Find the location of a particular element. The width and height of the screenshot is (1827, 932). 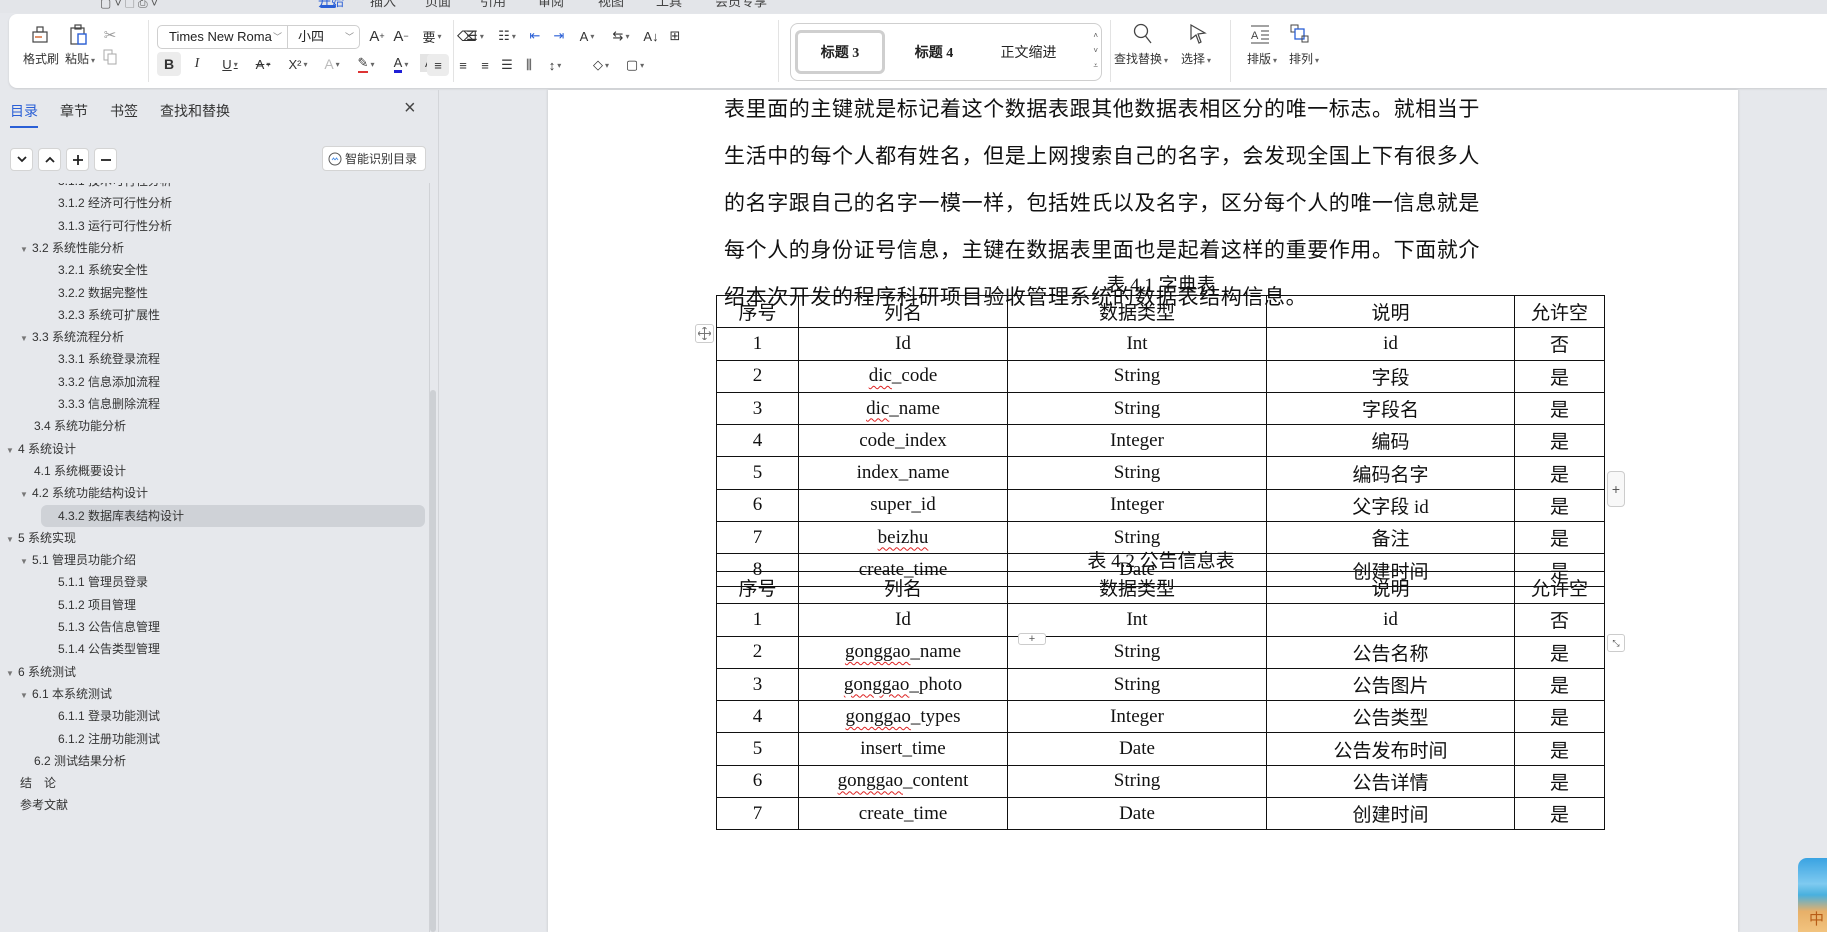

add-heading-button is located at coordinates (77, 159).